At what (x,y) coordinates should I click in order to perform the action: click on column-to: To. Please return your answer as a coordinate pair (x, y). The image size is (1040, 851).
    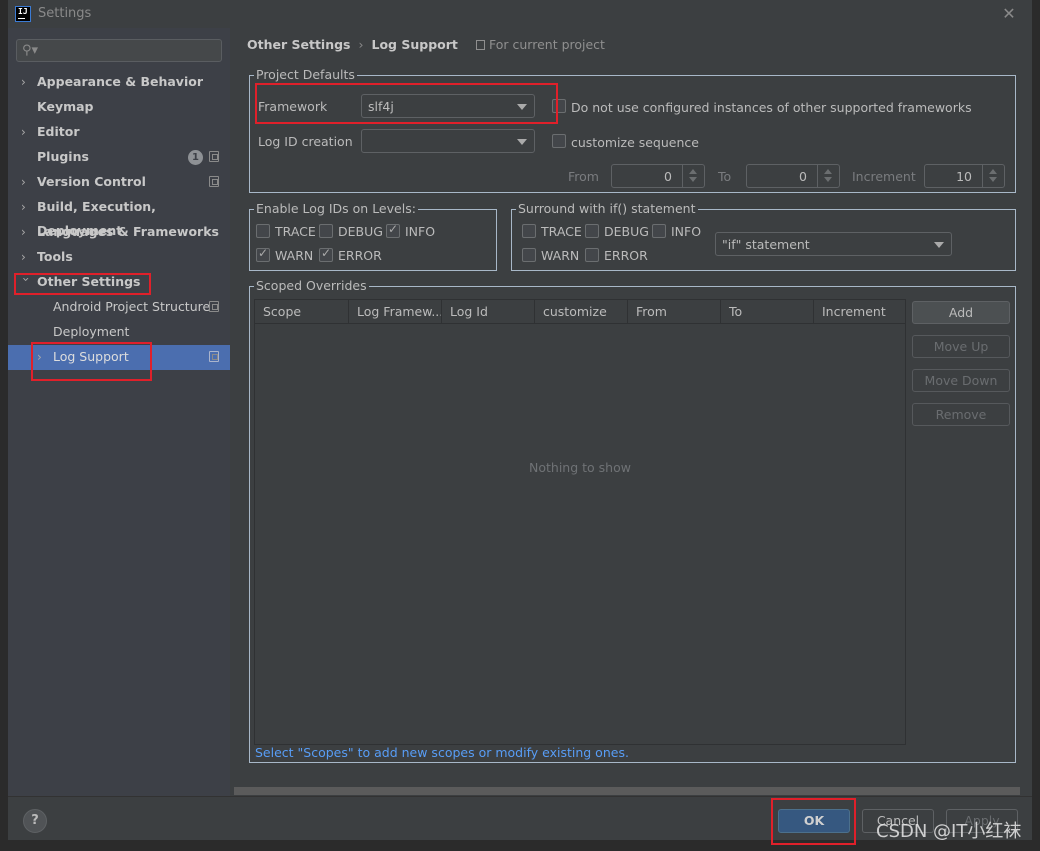
    Looking at the image, I should click on (767, 312).